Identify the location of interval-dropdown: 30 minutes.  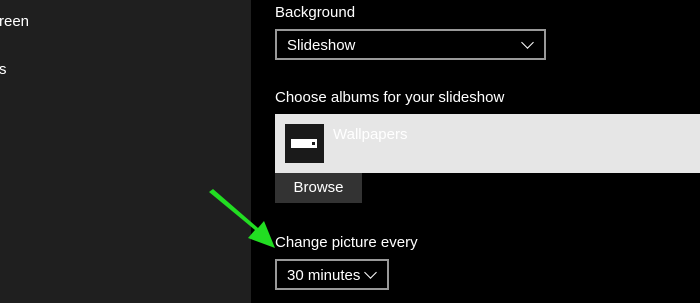
(332, 274).